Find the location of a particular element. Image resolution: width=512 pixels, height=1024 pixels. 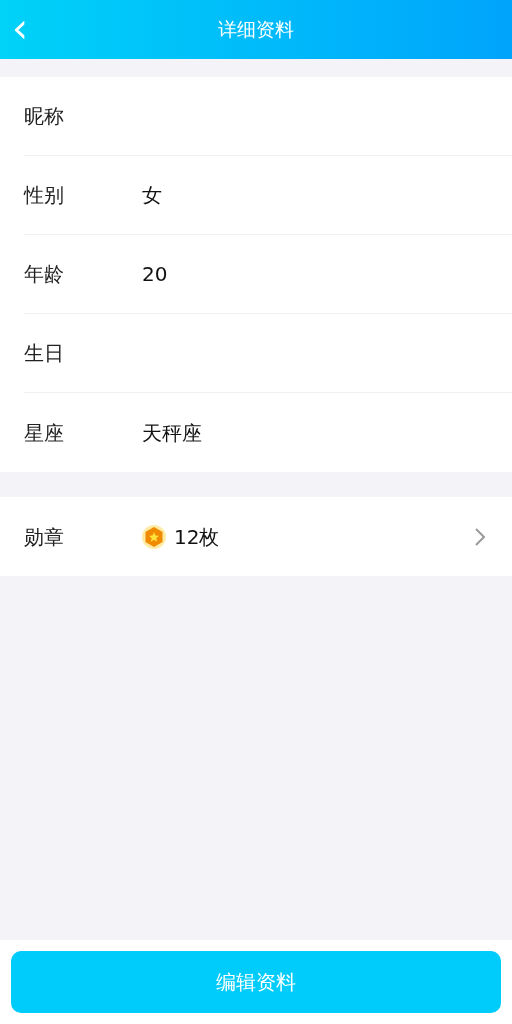

field-label: 年龄 is located at coordinates (44, 274).